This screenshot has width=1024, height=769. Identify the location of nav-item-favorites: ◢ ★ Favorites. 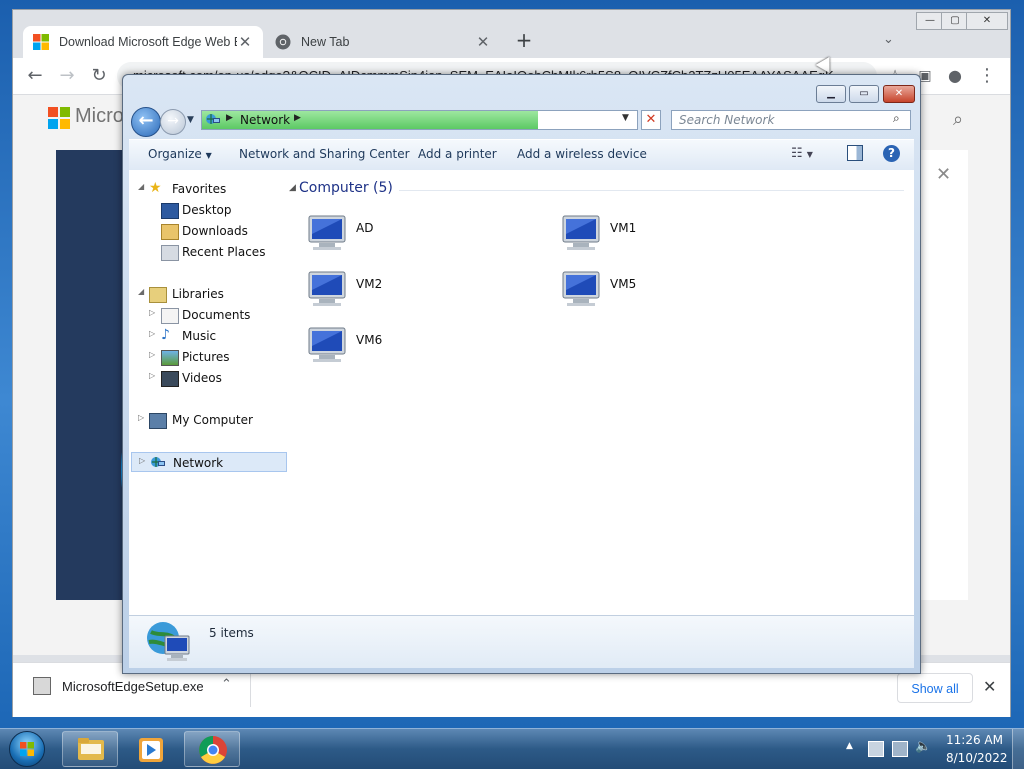
(209, 189).